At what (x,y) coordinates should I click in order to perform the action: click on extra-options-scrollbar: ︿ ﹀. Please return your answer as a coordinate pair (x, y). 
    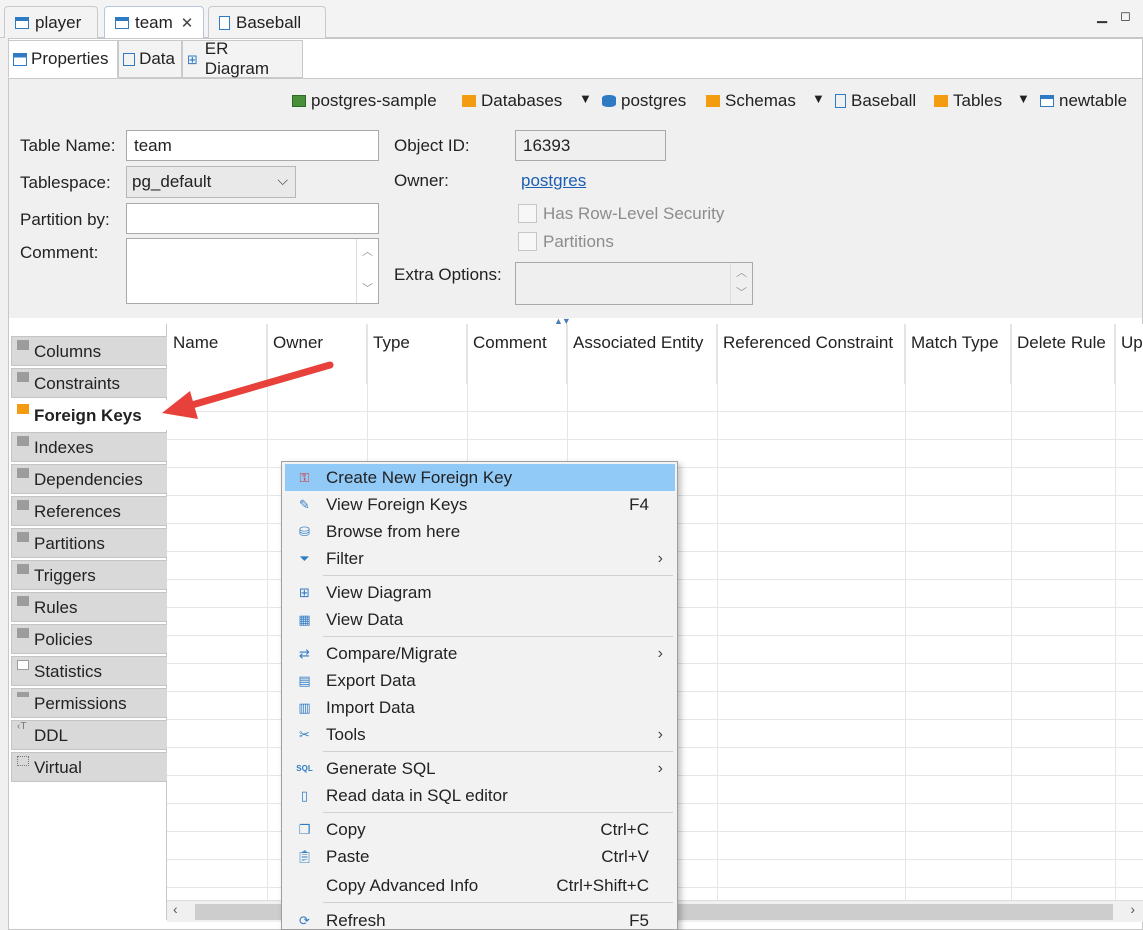
    Looking at the image, I should click on (741, 283).